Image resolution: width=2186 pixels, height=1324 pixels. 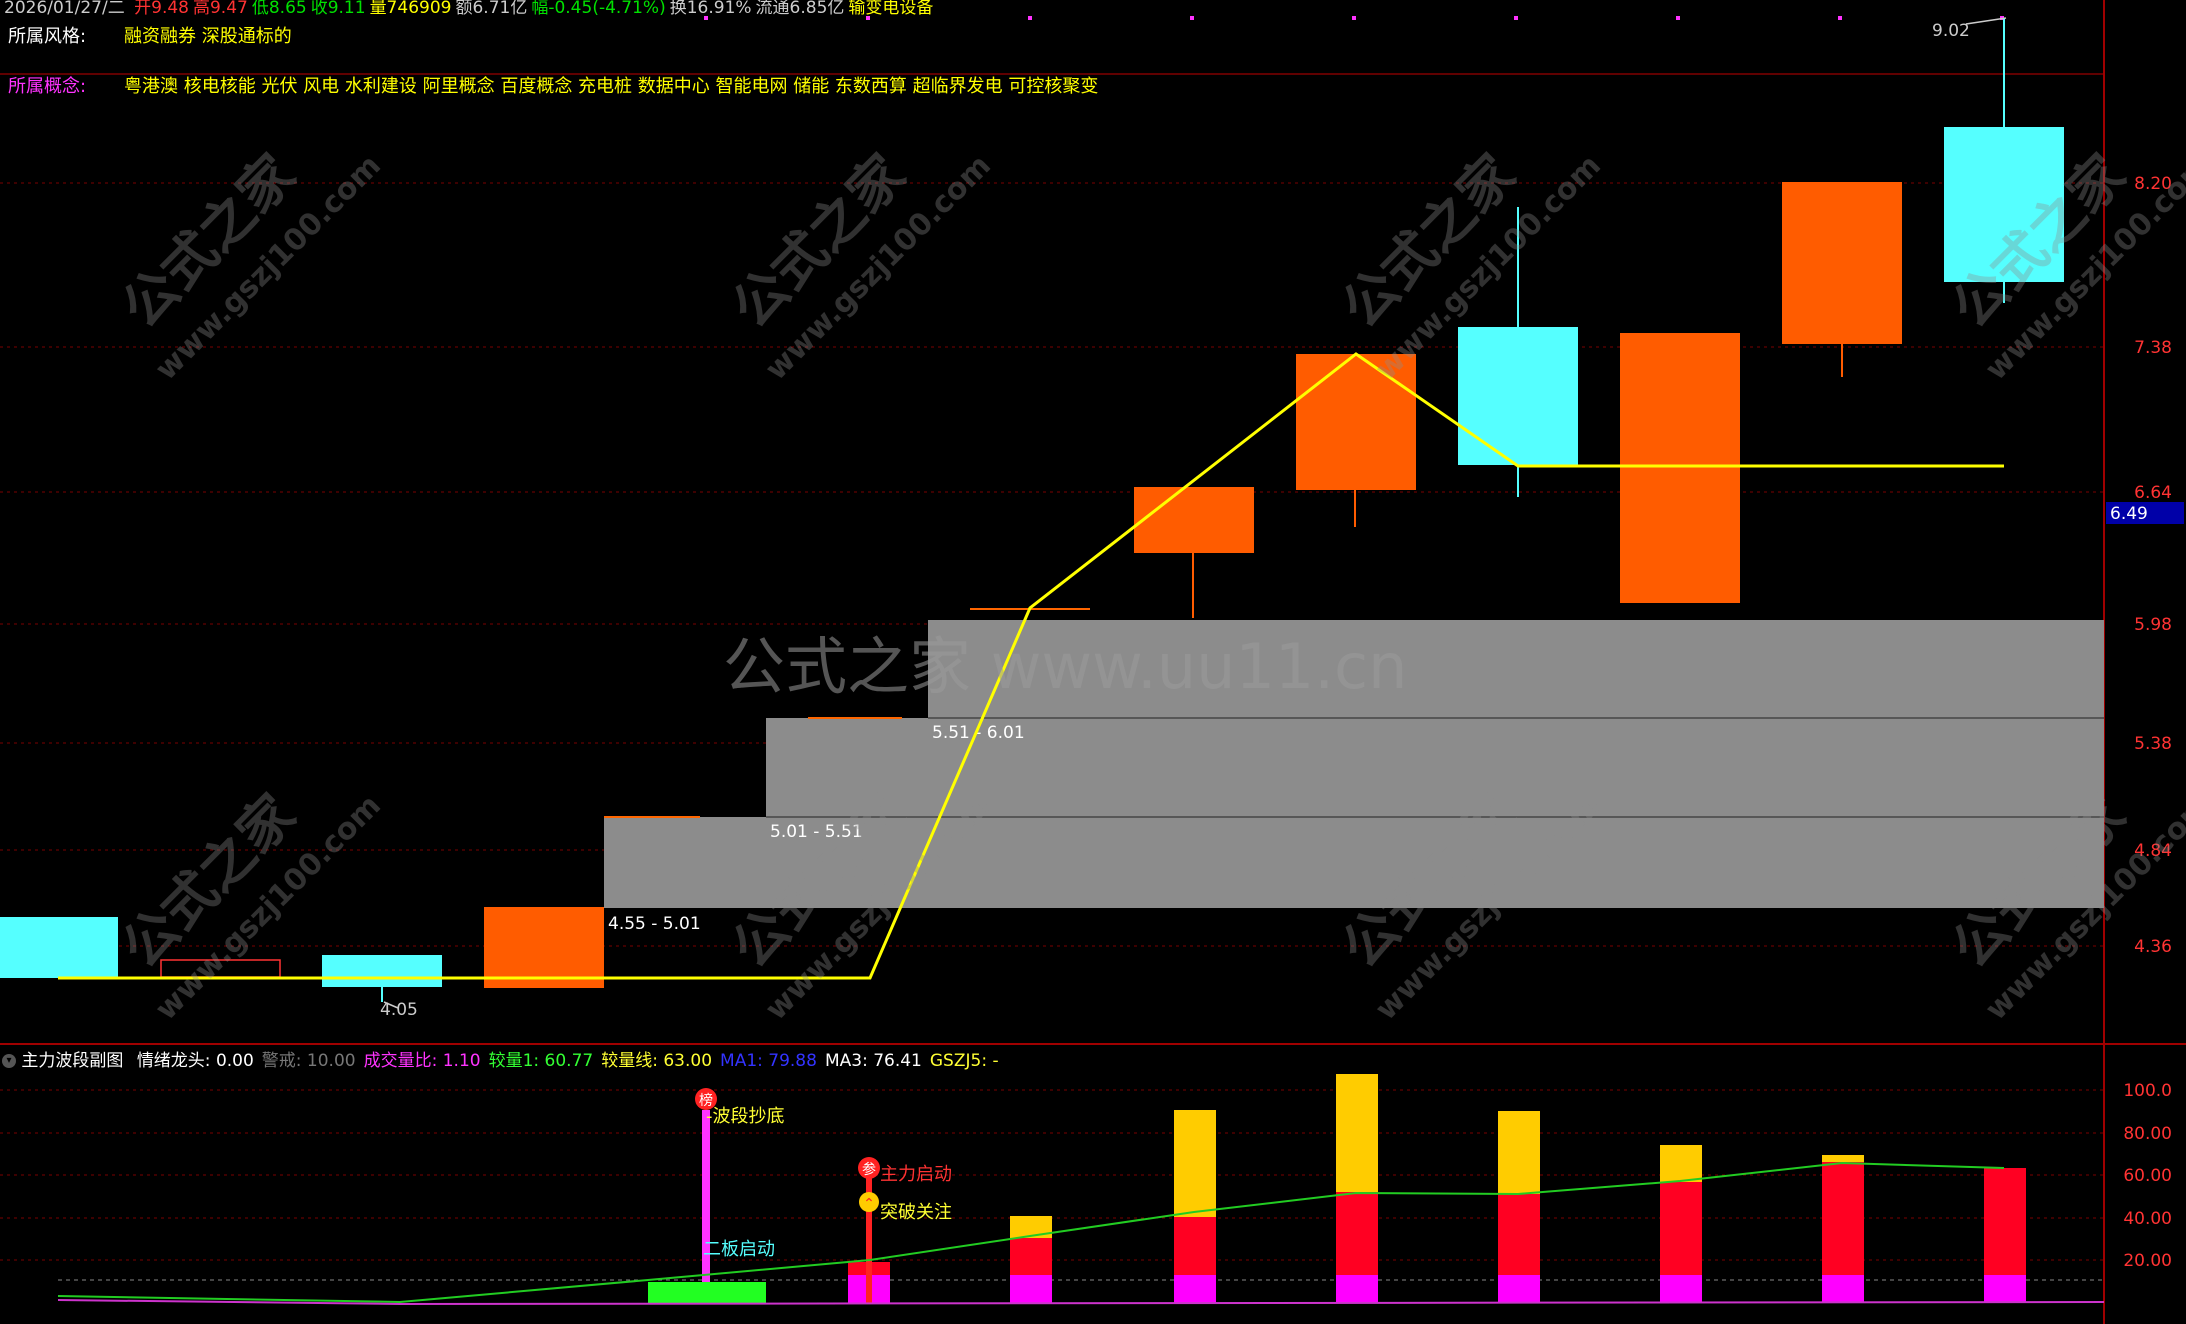 What do you see at coordinates (2153, 625) in the screenshot?
I see `price-tick: 5.98` at bounding box center [2153, 625].